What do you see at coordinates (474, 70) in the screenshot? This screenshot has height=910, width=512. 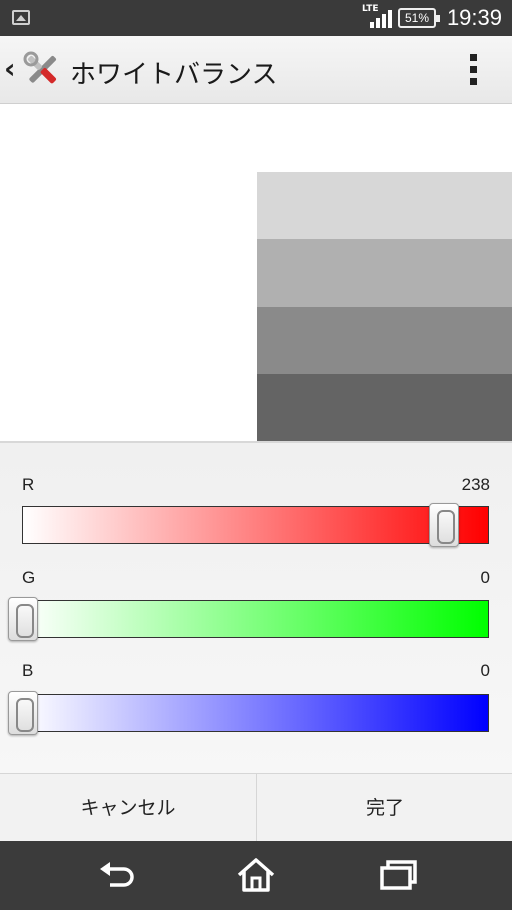 I see `overflow-menu-icon` at bounding box center [474, 70].